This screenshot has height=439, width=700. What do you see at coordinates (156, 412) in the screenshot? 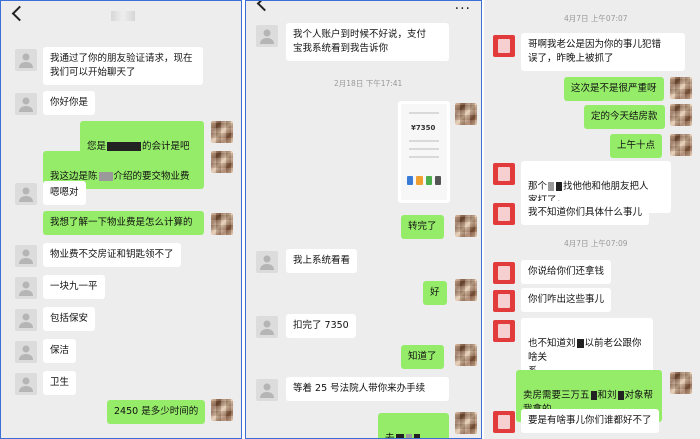
I see `message-sent: 2450 是多少时间的` at bounding box center [156, 412].